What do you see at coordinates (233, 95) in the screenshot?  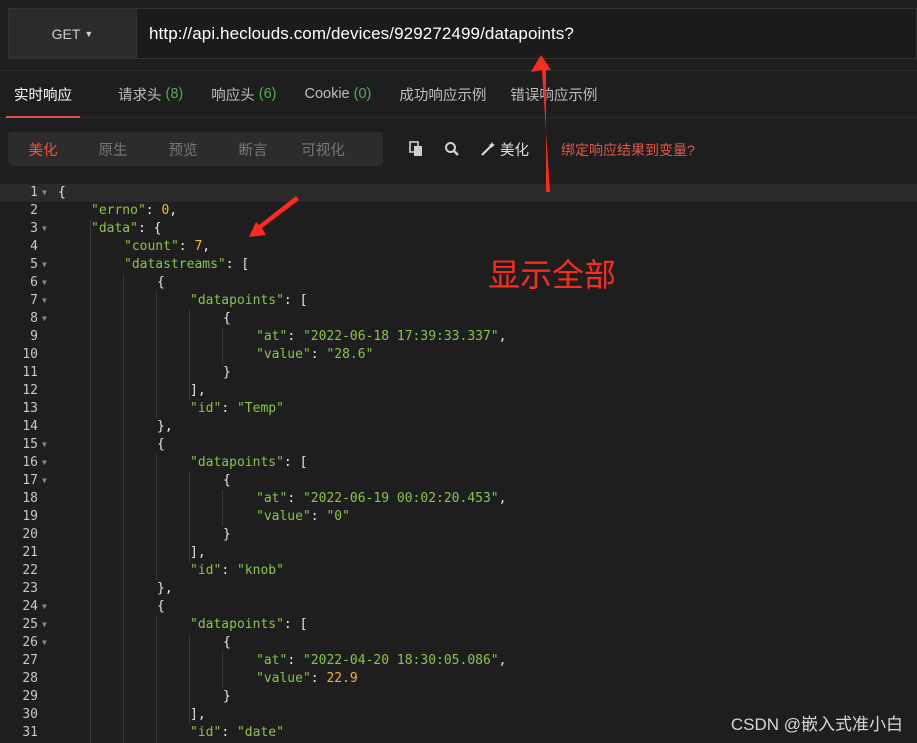 I see `tab-label: 响应头` at bounding box center [233, 95].